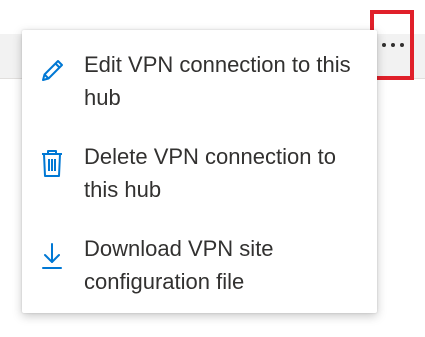 The image size is (425, 337). I want to click on menu-item-label: Delete VPN connection to this hub, so click(210, 173).